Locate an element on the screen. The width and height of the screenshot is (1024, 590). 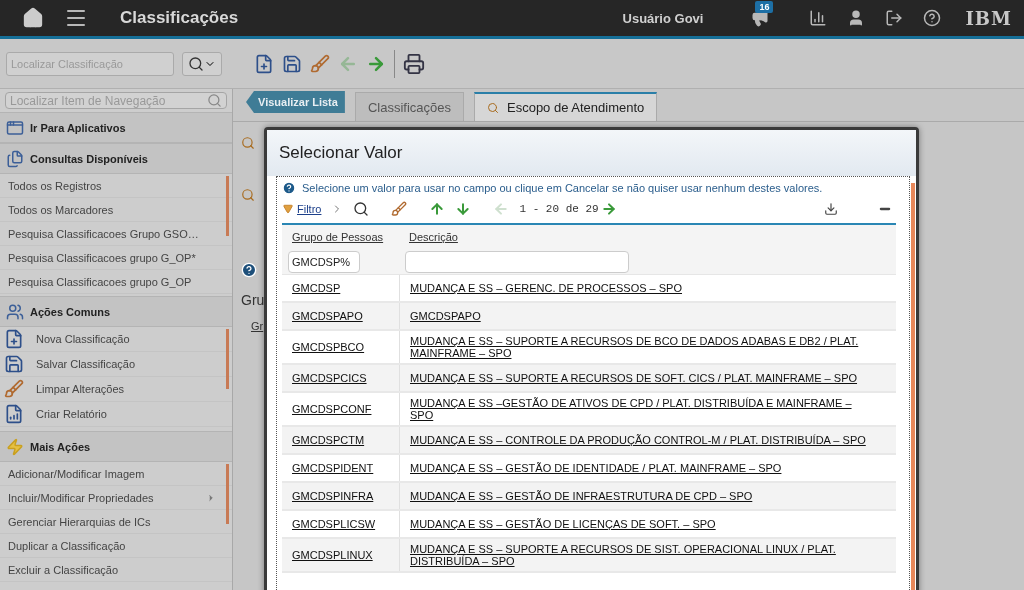
nav-item: Pesquisa Classificacoes grupo G_OP is located at coordinates (116, 282).